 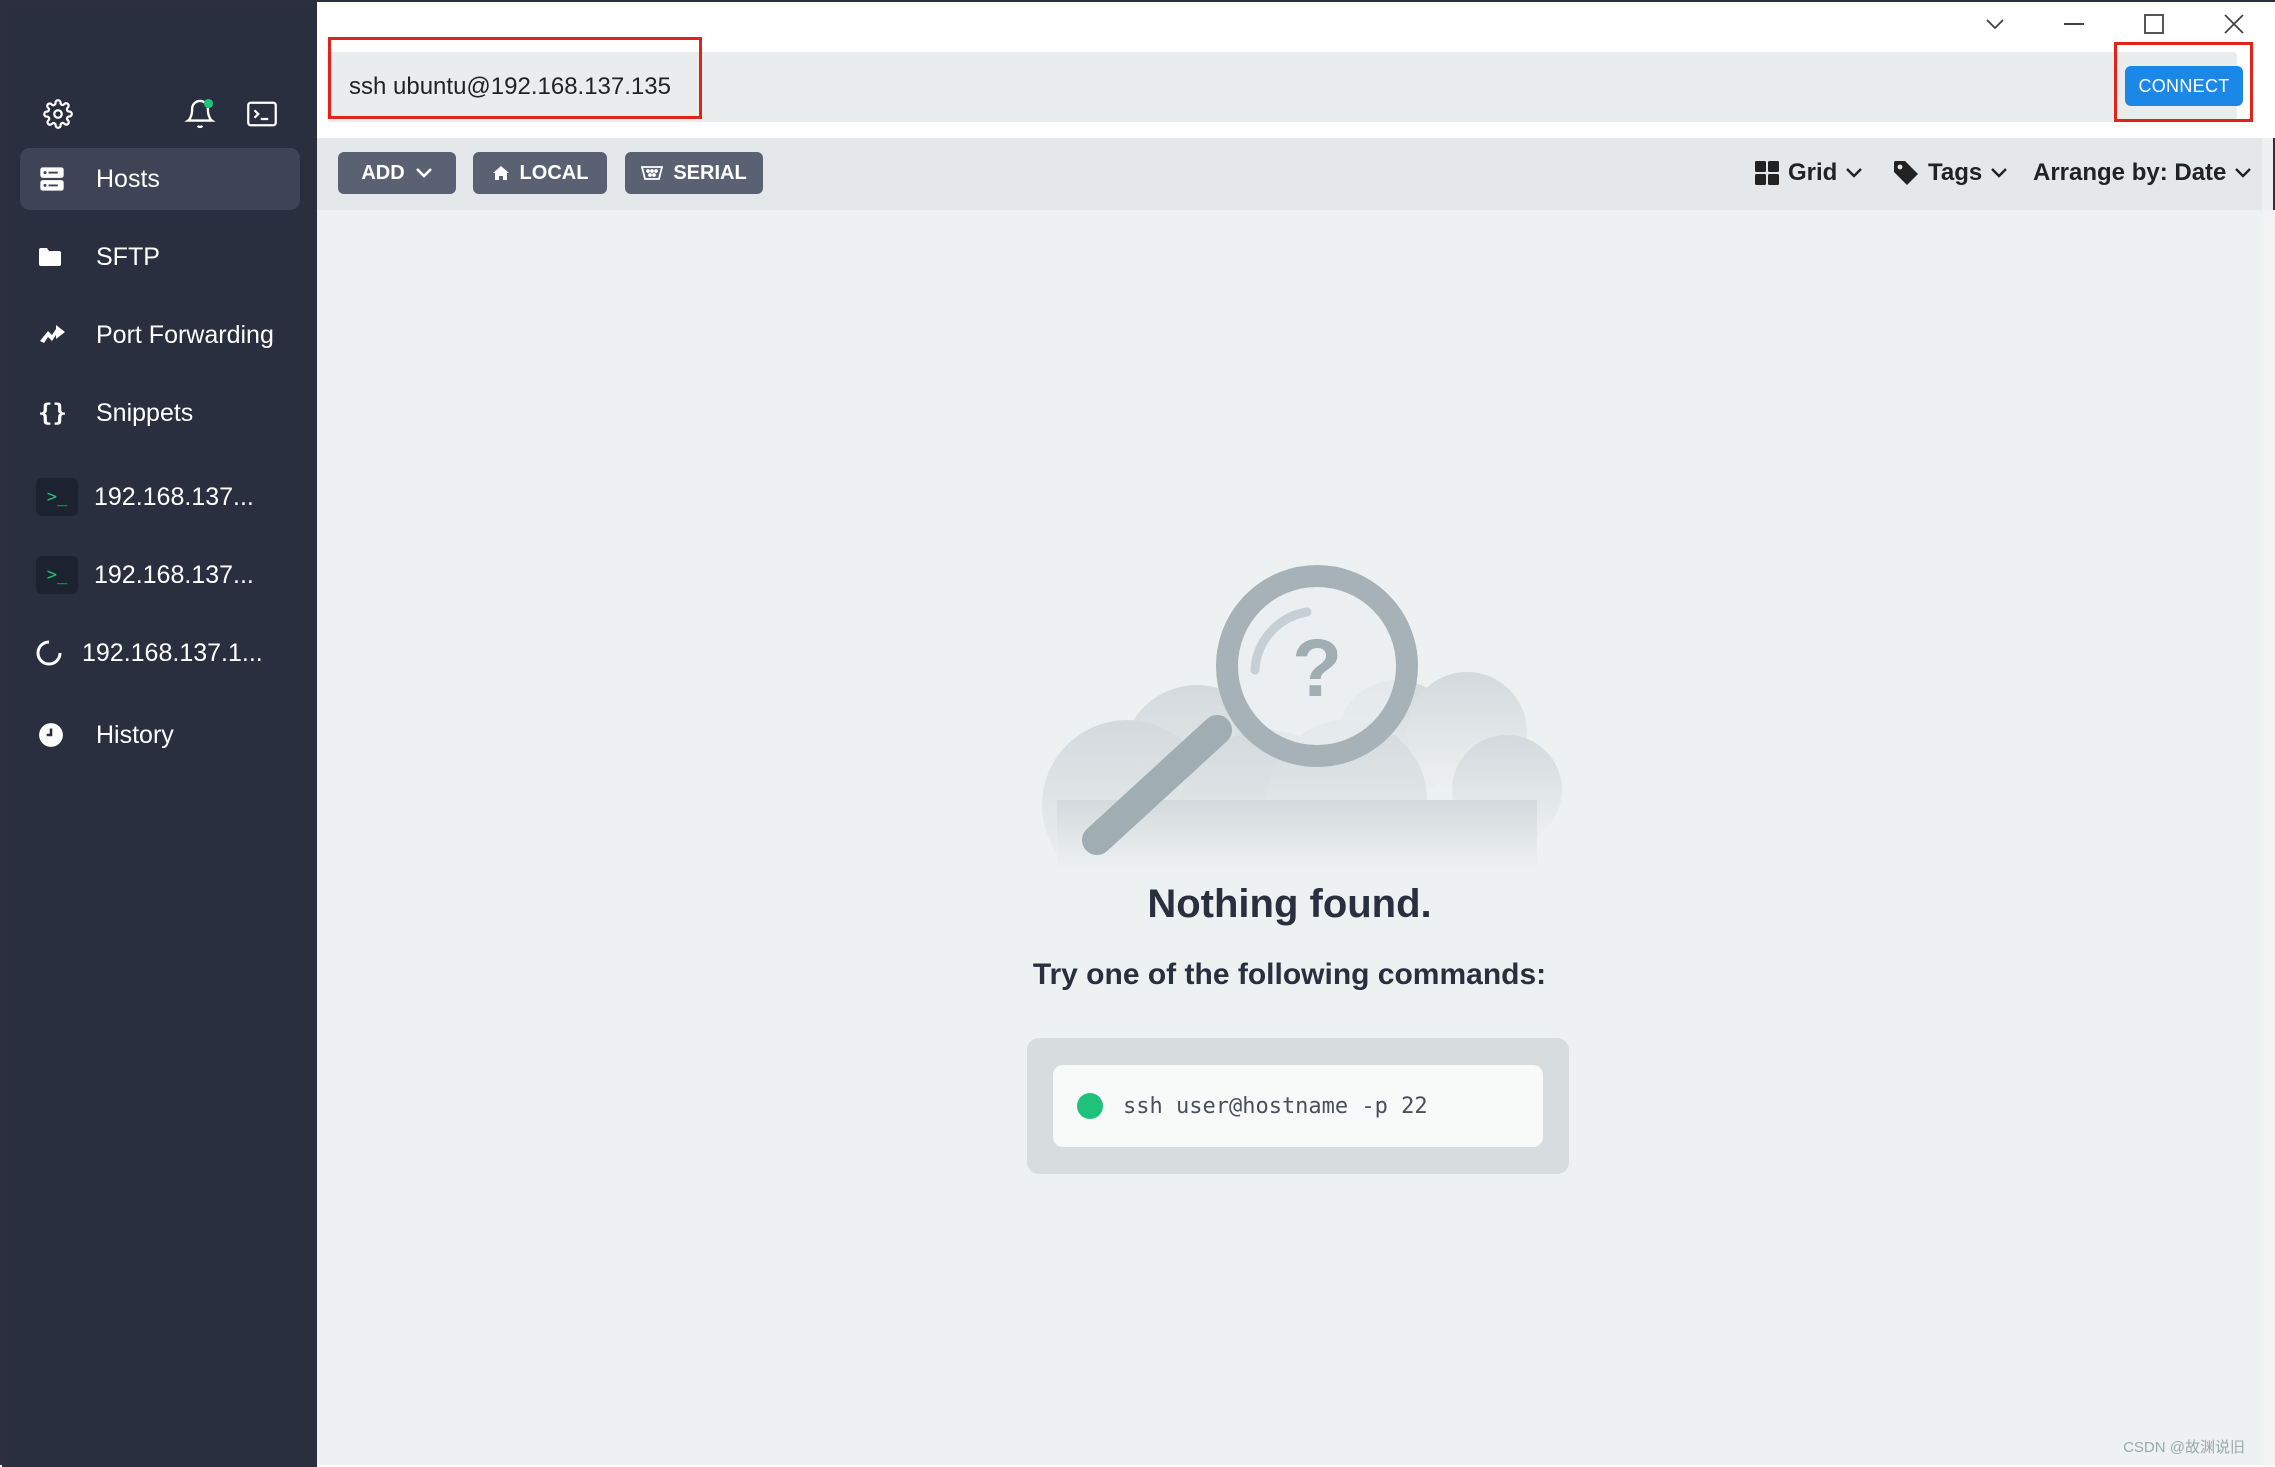 I want to click on sidebar-item-label: SFTP, so click(x=128, y=256).